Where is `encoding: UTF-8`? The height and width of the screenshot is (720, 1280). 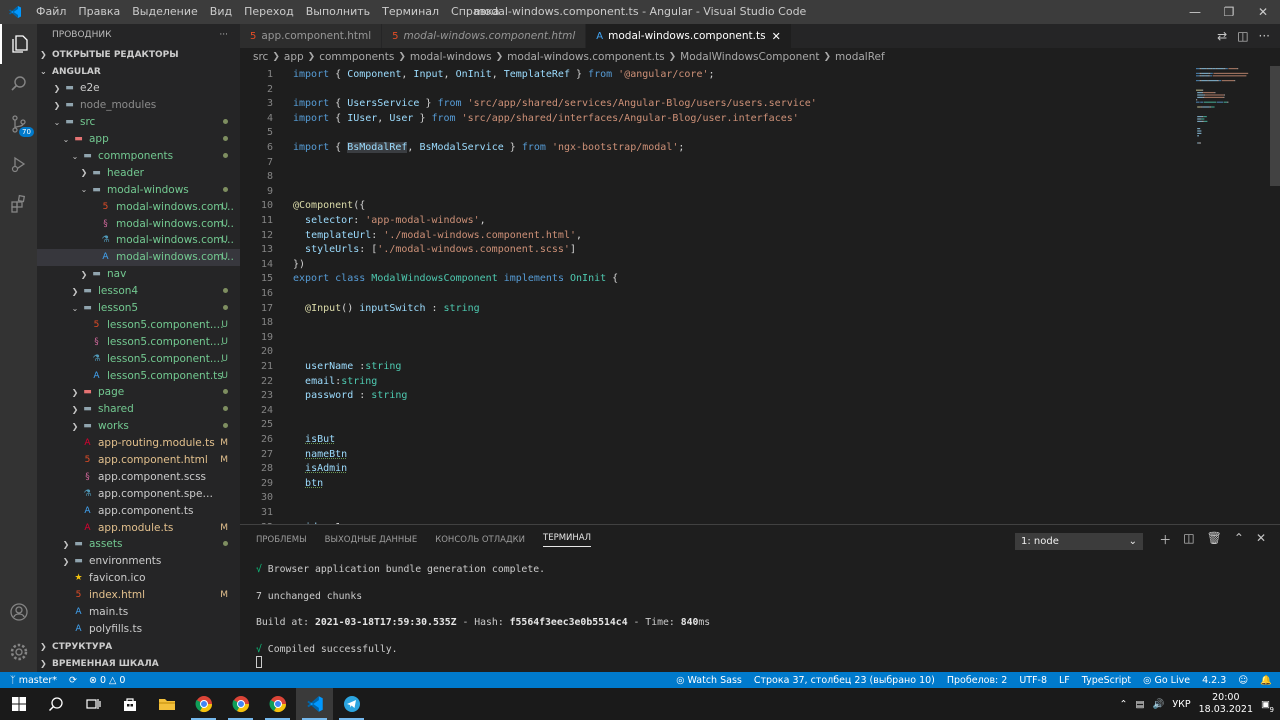
encoding: UTF-8 is located at coordinates (1033, 680).